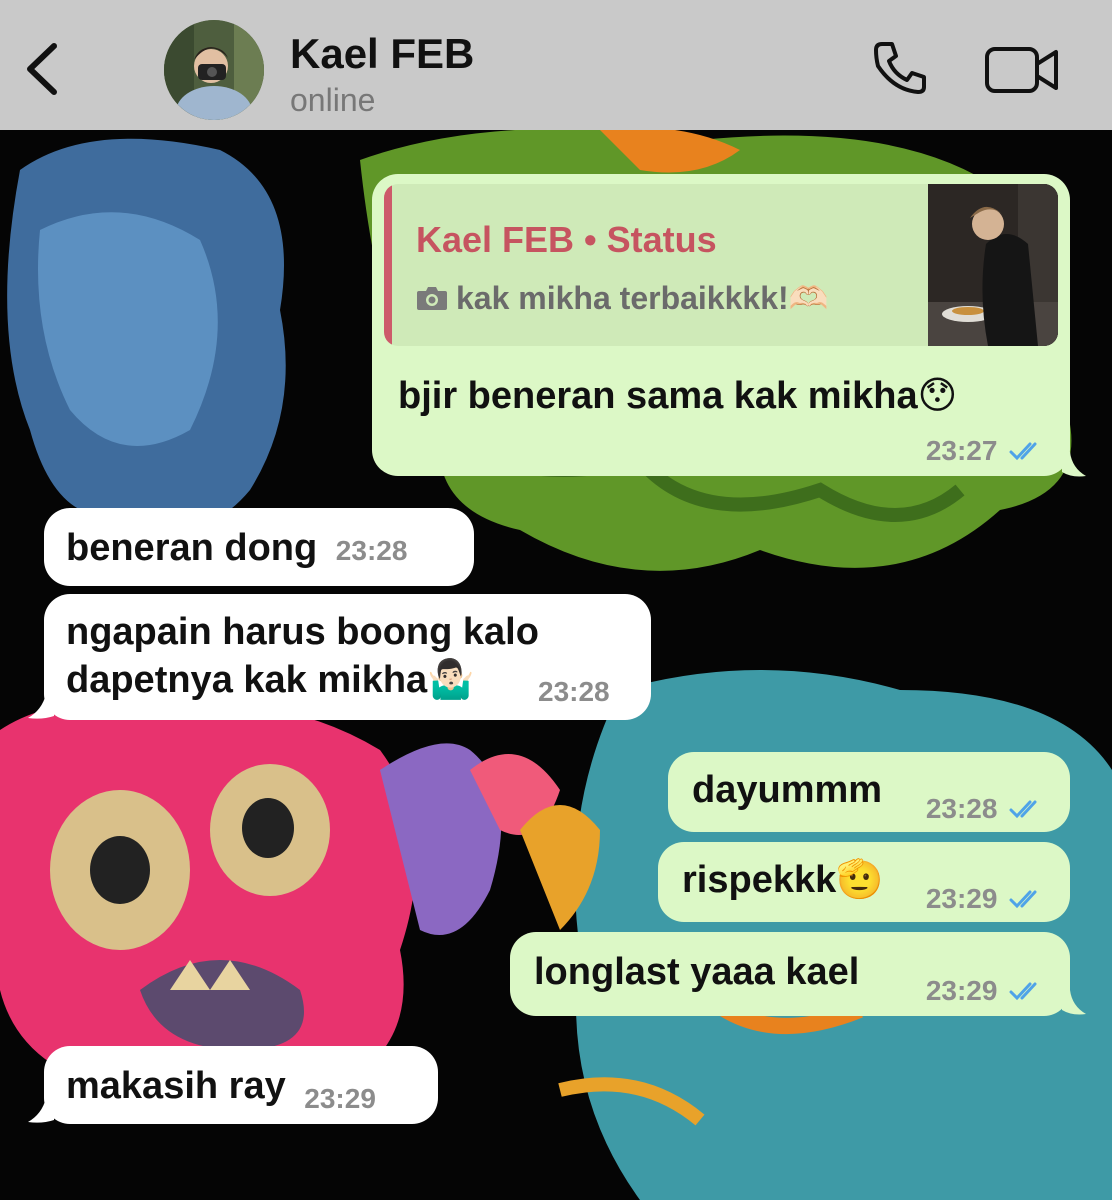 The width and height of the screenshot is (1112, 1200). What do you see at coordinates (787, 790) in the screenshot?
I see `message-text: dayummm` at bounding box center [787, 790].